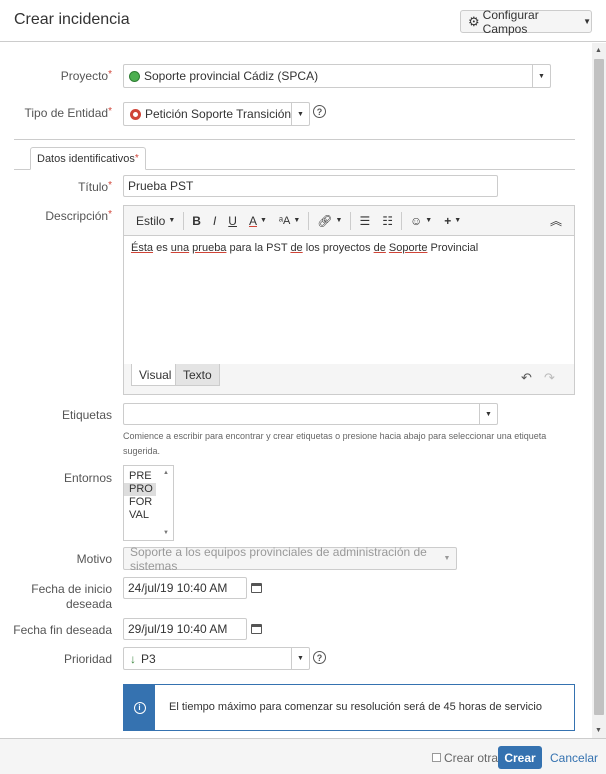 Image resolution: width=606 pixels, height=774 pixels. Describe the element at coordinates (289, 221) in the screenshot. I see `more-formatting-icon: ᵃA ▼` at that location.